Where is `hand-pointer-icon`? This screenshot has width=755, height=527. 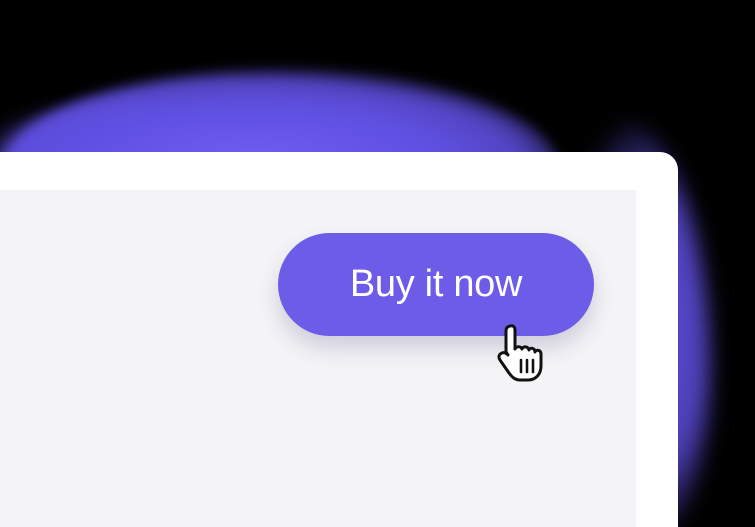 hand-pointer-icon is located at coordinates (520, 353).